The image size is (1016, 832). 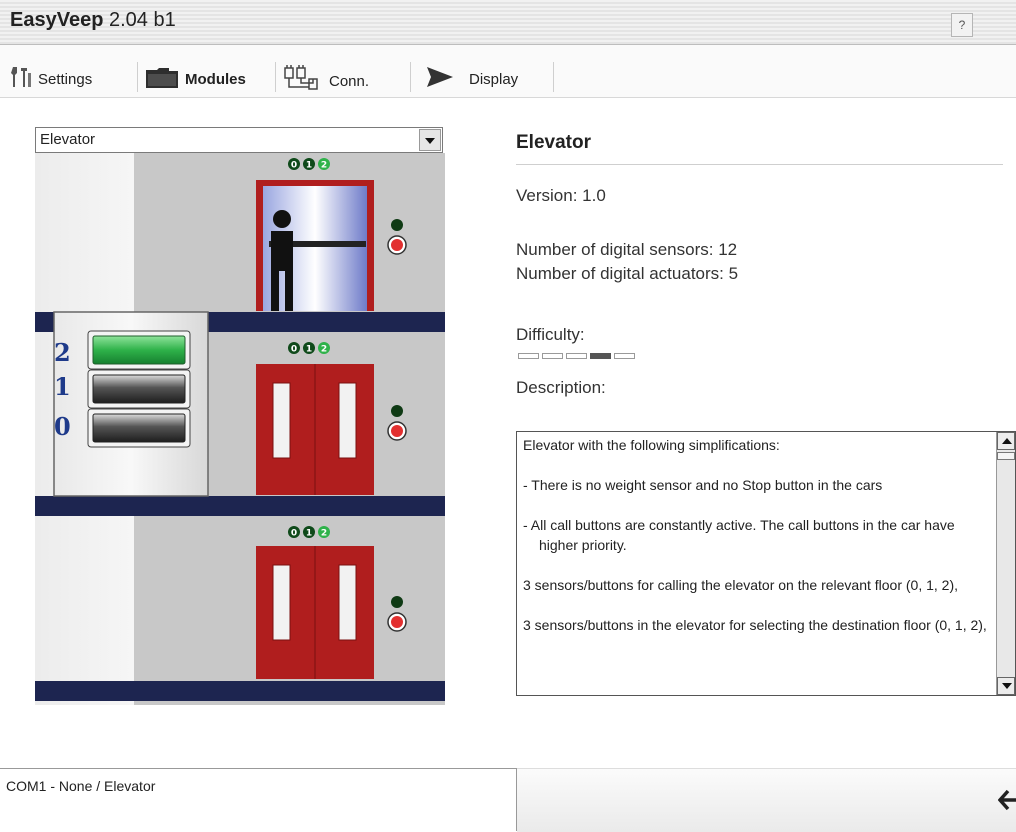 I want to click on connection-icon, so click(x=303, y=81).